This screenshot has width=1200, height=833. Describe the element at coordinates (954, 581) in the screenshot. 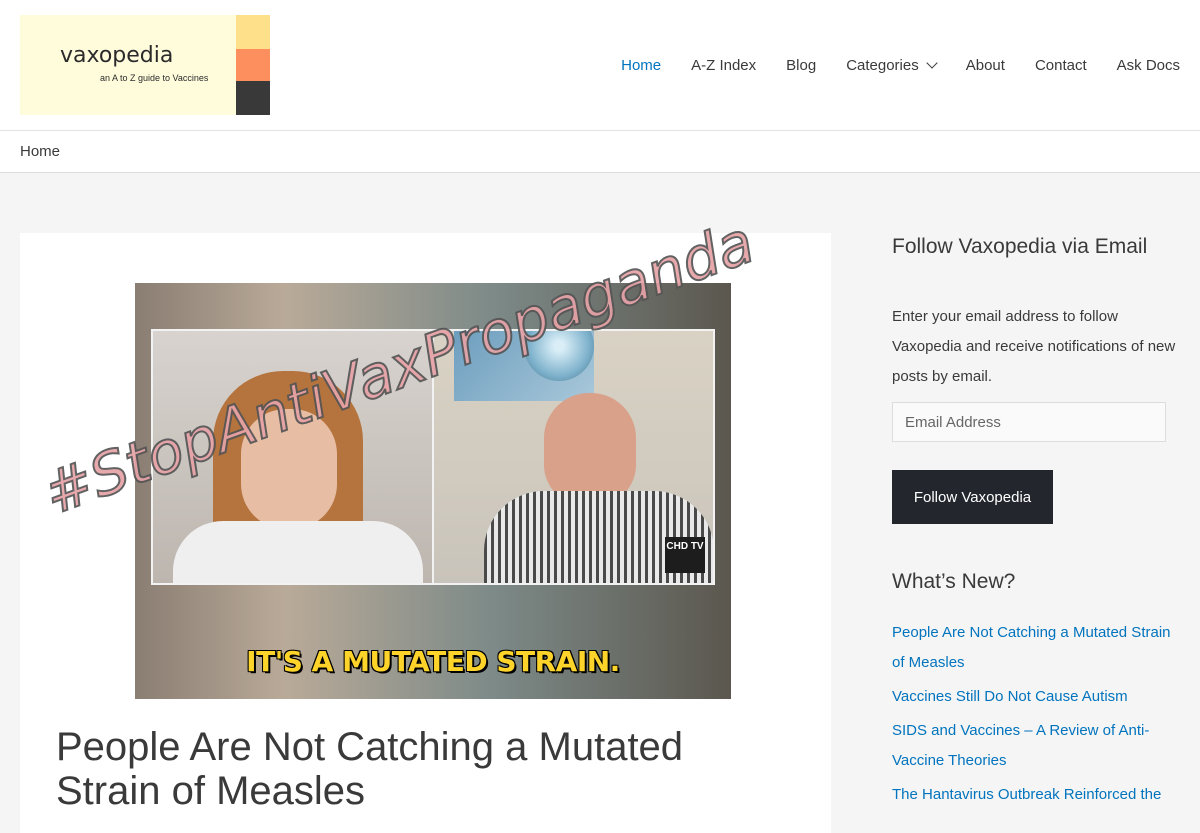

I see `whats-new-title: What’s New?` at that location.